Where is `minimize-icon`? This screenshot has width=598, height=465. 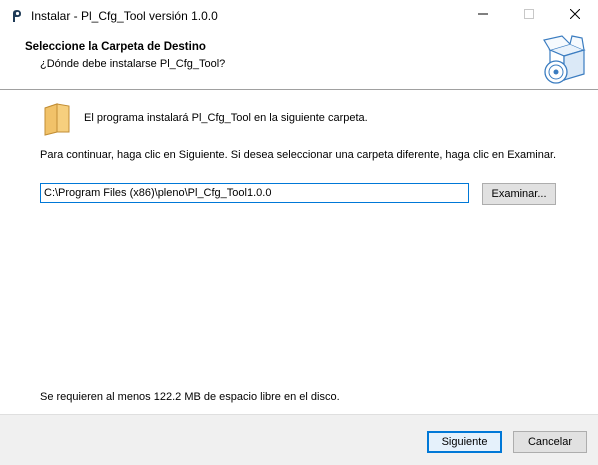
minimize-icon is located at coordinates (483, 15).